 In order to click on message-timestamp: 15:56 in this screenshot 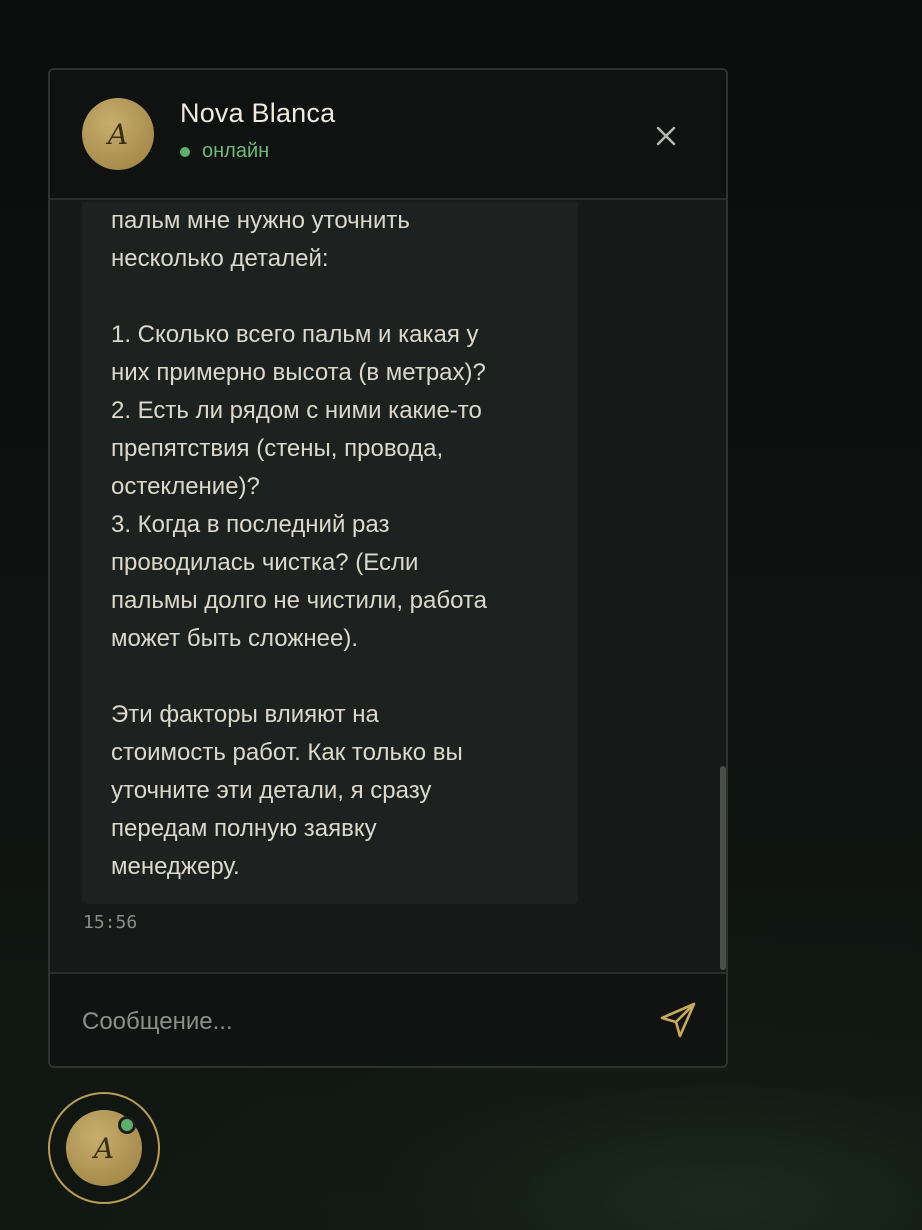, I will do `click(110, 922)`.